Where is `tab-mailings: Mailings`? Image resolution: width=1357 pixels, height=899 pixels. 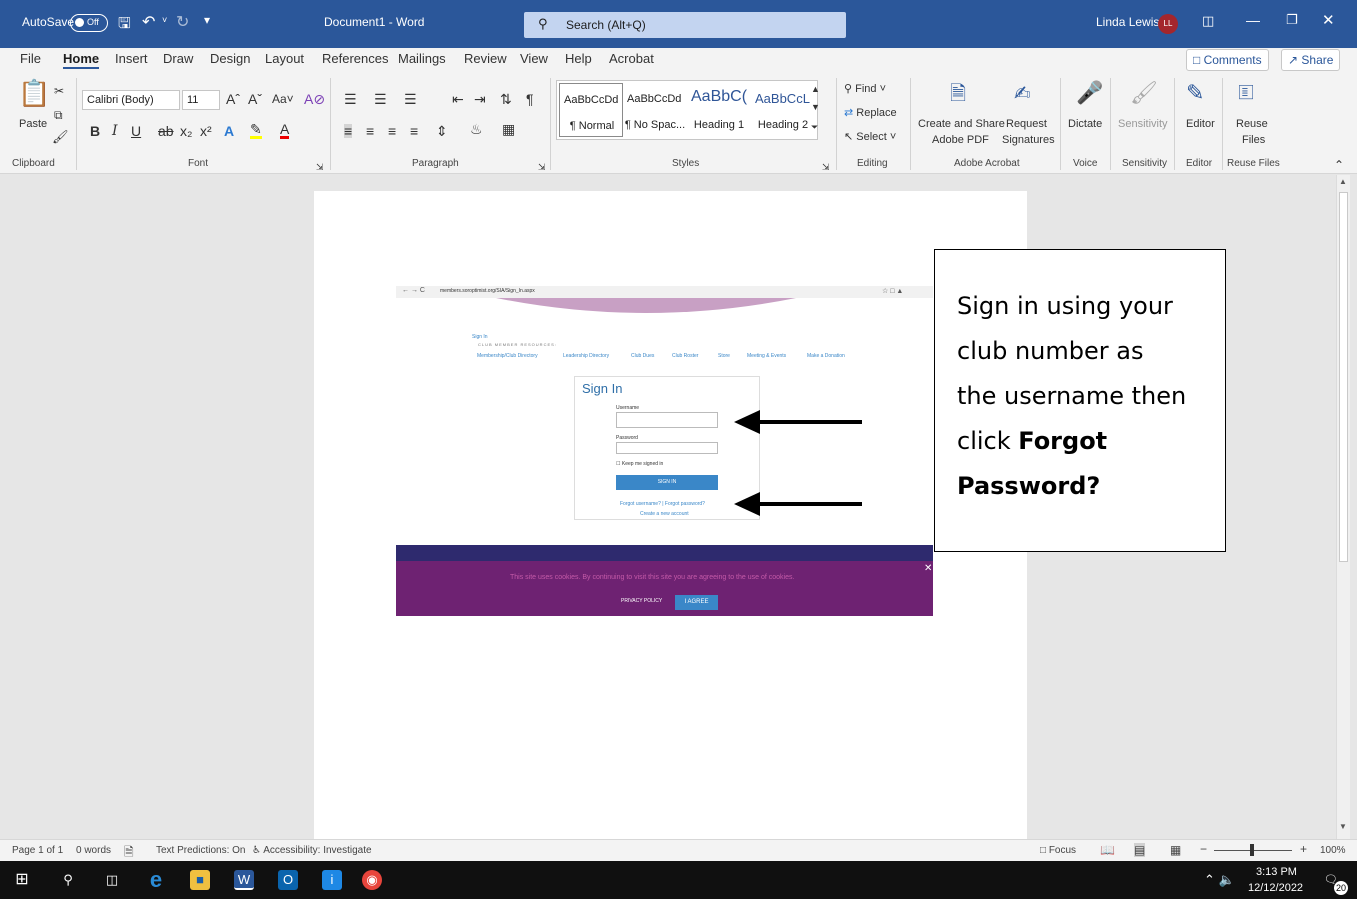
tab-mailings: Mailings is located at coordinates (422, 58).